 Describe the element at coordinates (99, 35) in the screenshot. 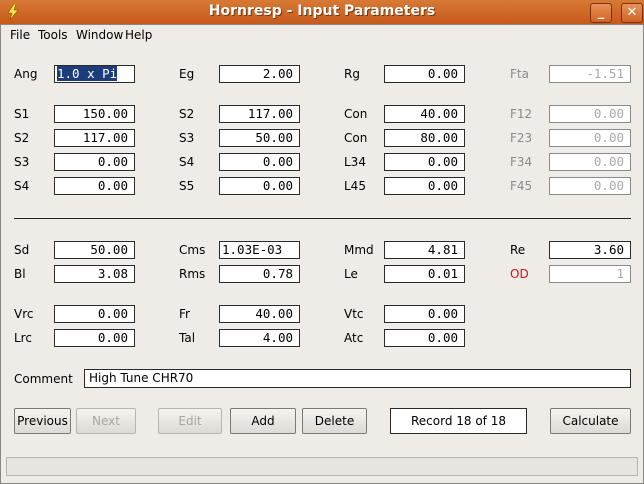

I see `menu-window: Window` at that location.